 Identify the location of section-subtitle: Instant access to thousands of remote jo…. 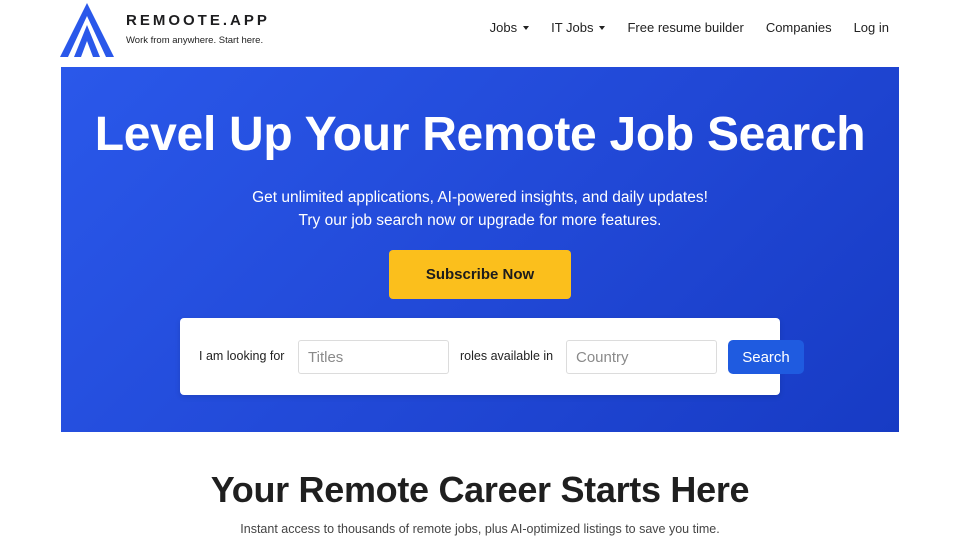
(480, 529).